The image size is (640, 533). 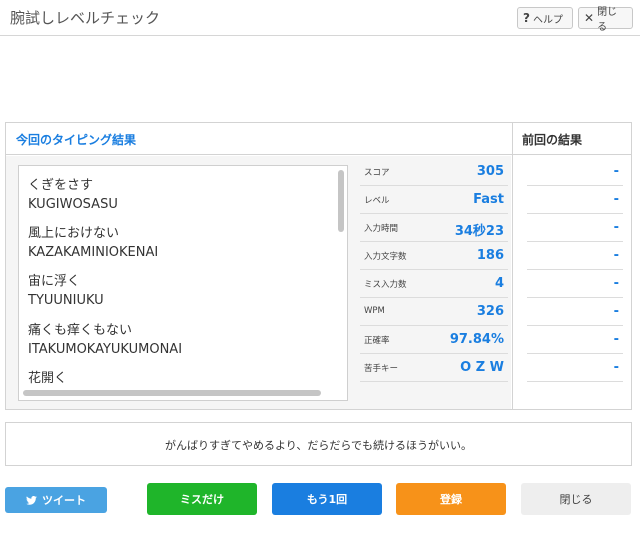 I want to click on stat-value: 4, so click(x=499, y=283).